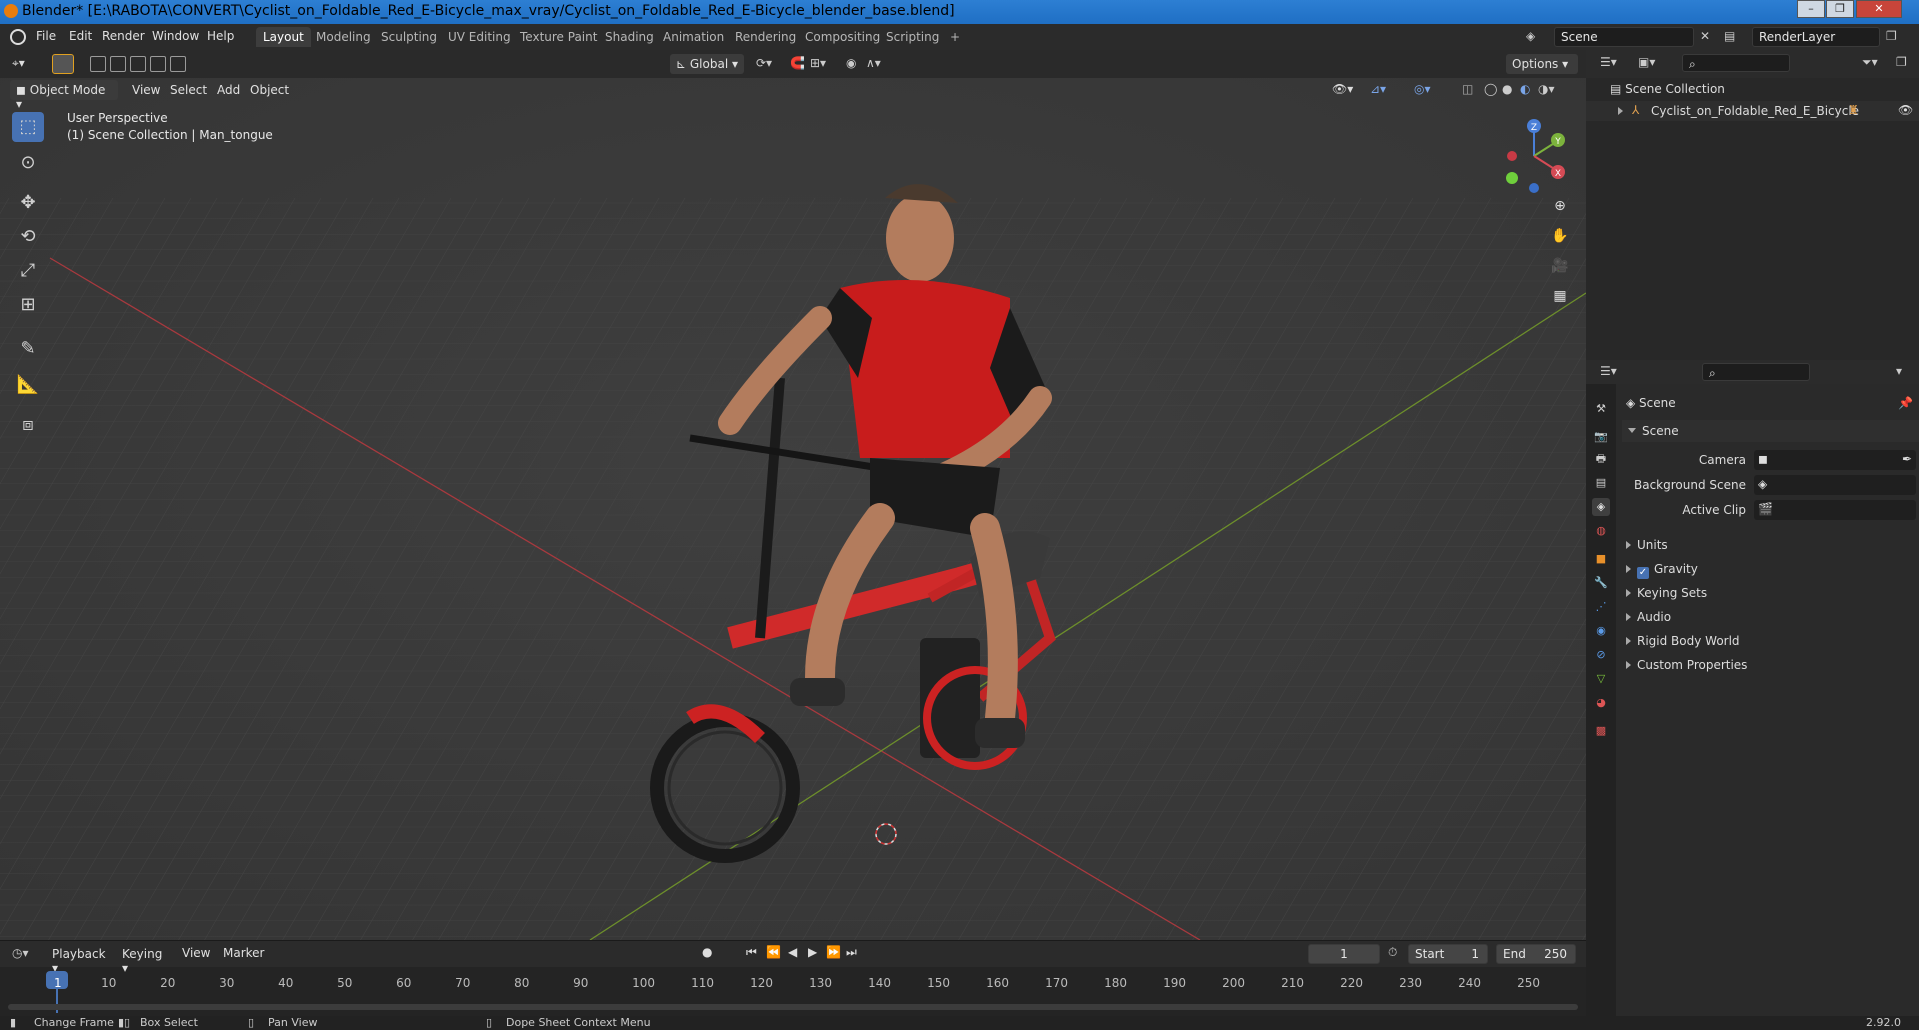 The image size is (1919, 1030). What do you see at coordinates (1899, 371) in the screenshot?
I see `chevron-down-icon: ▾` at bounding box center [1899, 371].